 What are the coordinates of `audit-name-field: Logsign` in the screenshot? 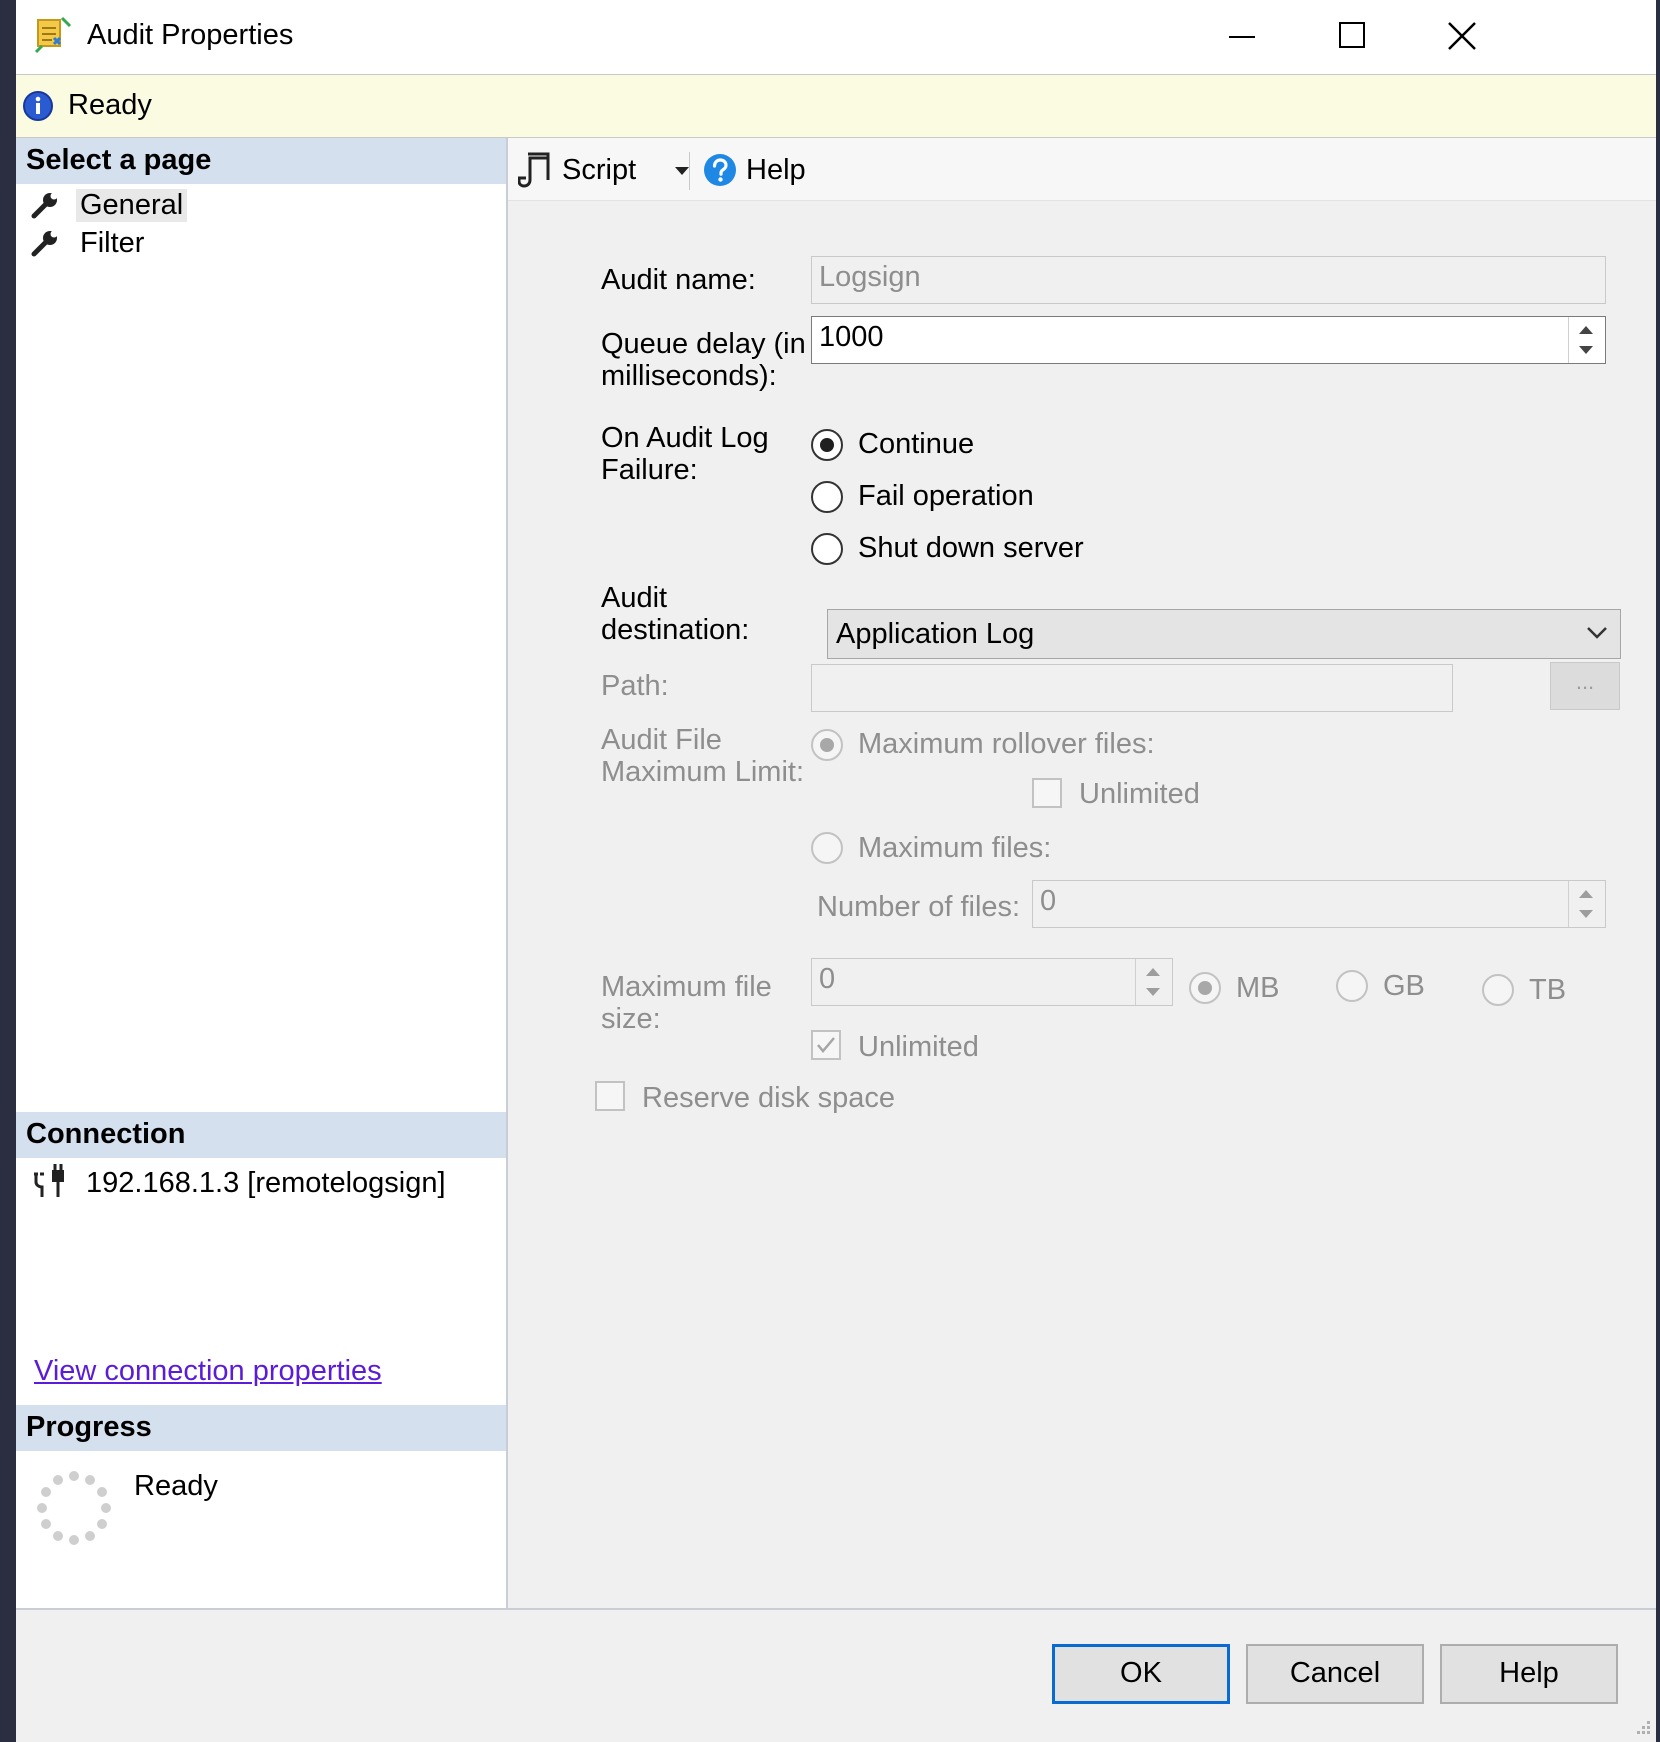 It's located at (1208, 280).